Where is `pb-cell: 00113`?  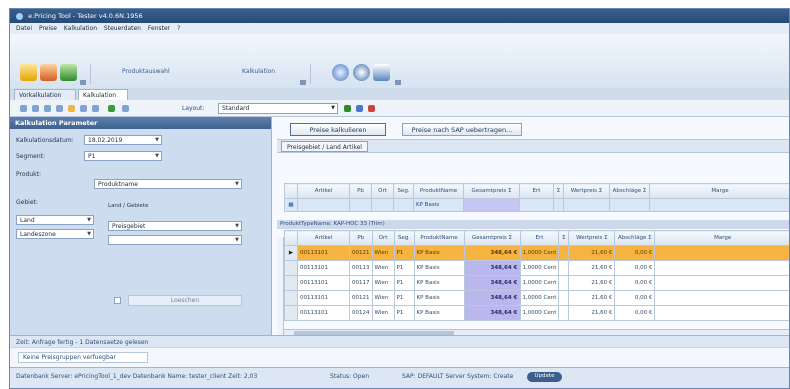
pb-cell: 00113 is located at coordinates (361, 268).